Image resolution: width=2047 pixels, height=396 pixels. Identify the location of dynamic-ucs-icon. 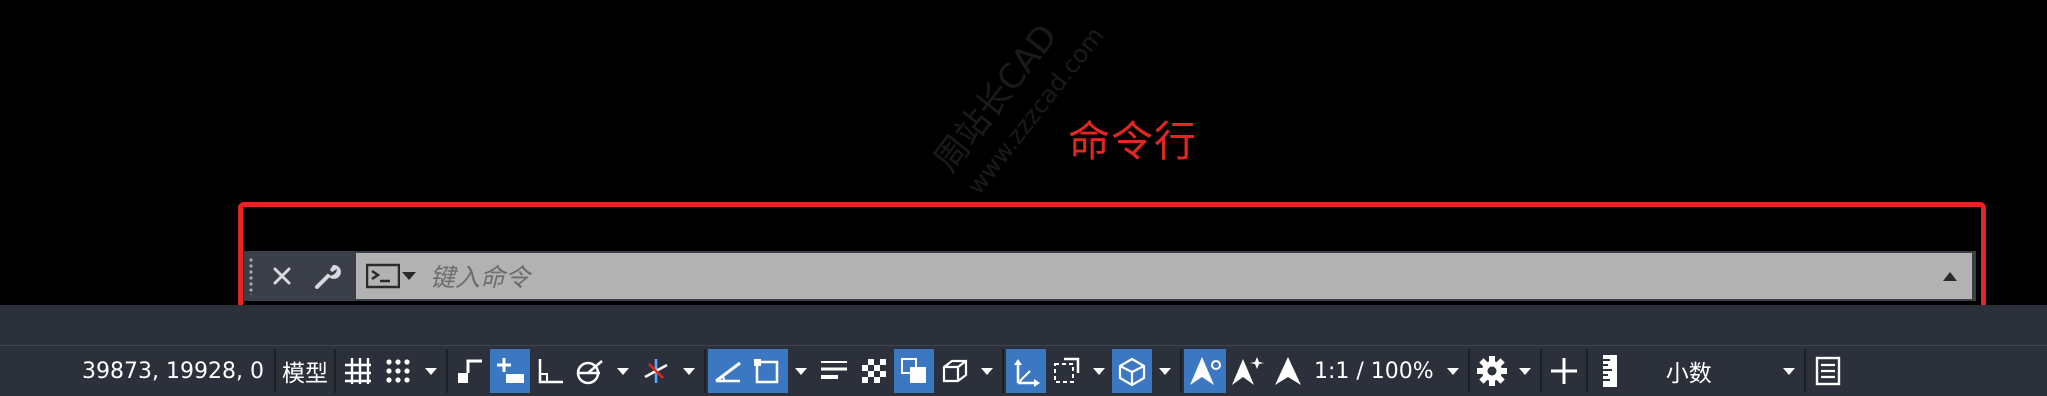
(1027, 373).